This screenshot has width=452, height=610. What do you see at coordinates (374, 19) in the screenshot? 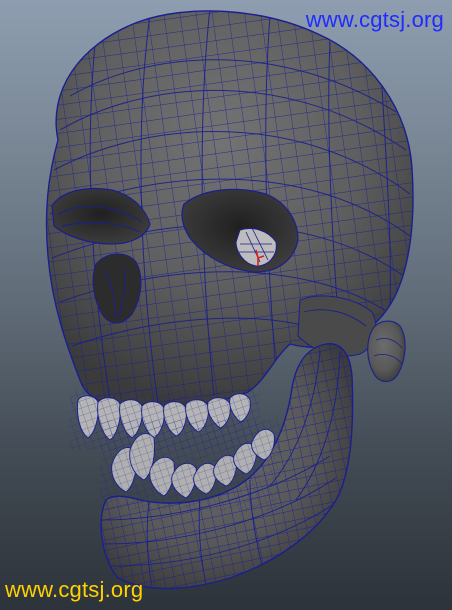
I see `watermark-top: www.cgtsj.org` at bounding box center [374, 19].